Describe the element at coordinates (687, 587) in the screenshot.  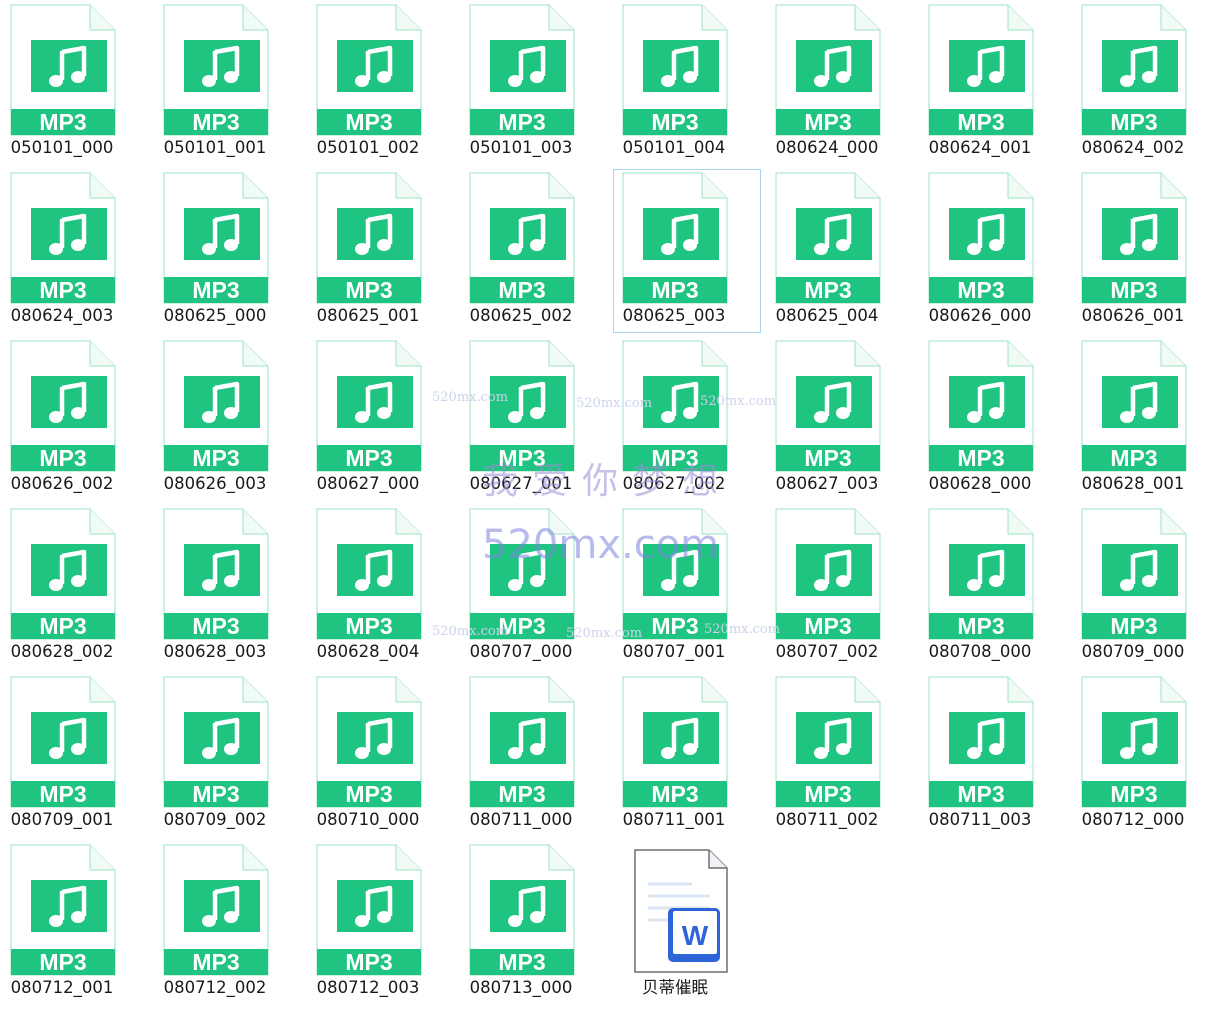
I see `mp3-file-item: MP3 080707_001` at that location.